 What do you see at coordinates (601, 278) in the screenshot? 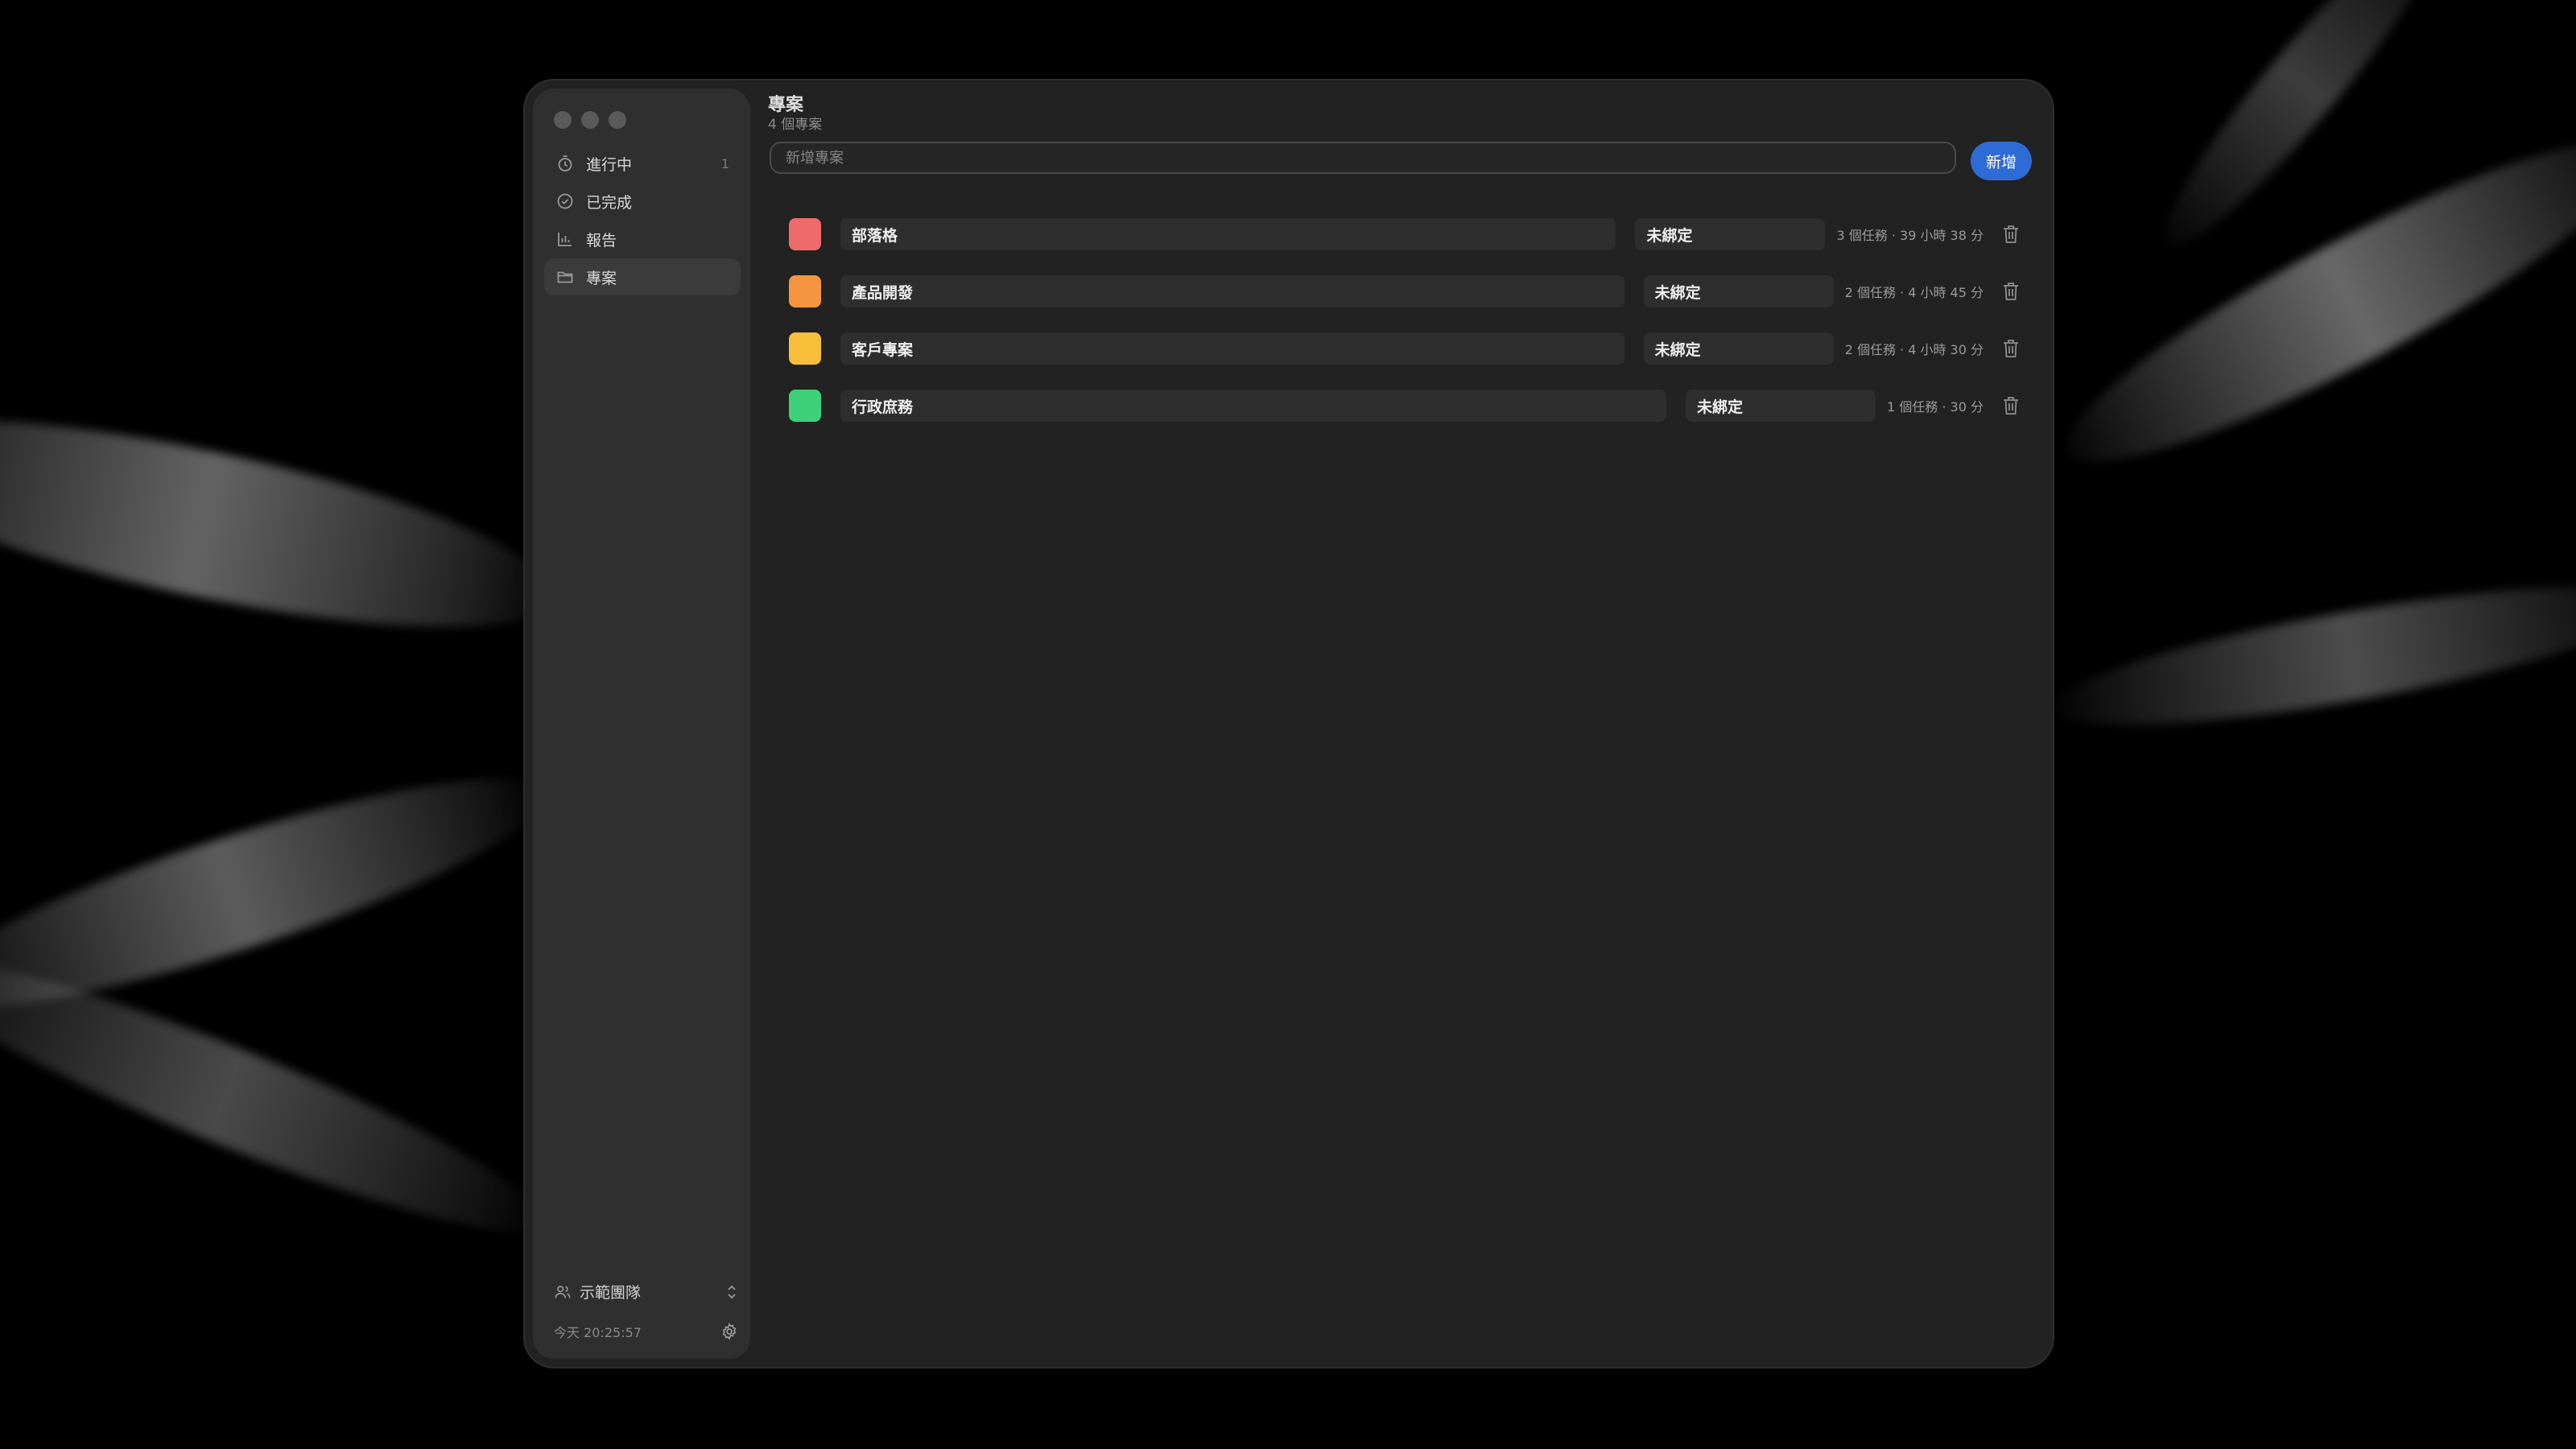
I see `sidebar-item-label: 專案` at bounding box center [601, 278].